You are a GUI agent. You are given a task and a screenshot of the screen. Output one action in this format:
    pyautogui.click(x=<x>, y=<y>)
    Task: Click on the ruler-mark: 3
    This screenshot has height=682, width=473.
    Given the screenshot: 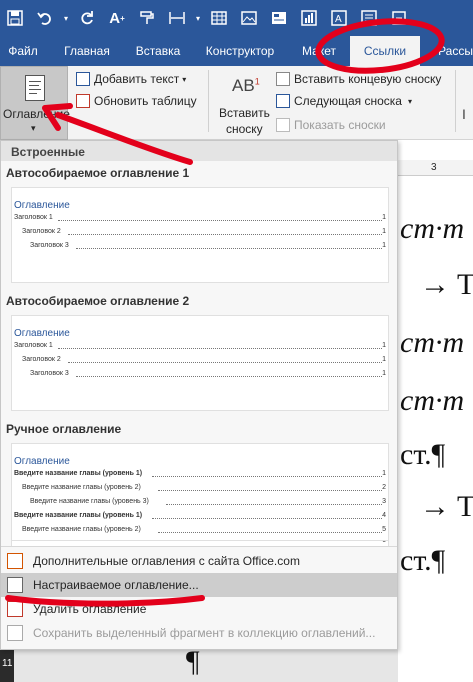 What is the action you would take?
    pyautogui.click(x=434, y=167)
    